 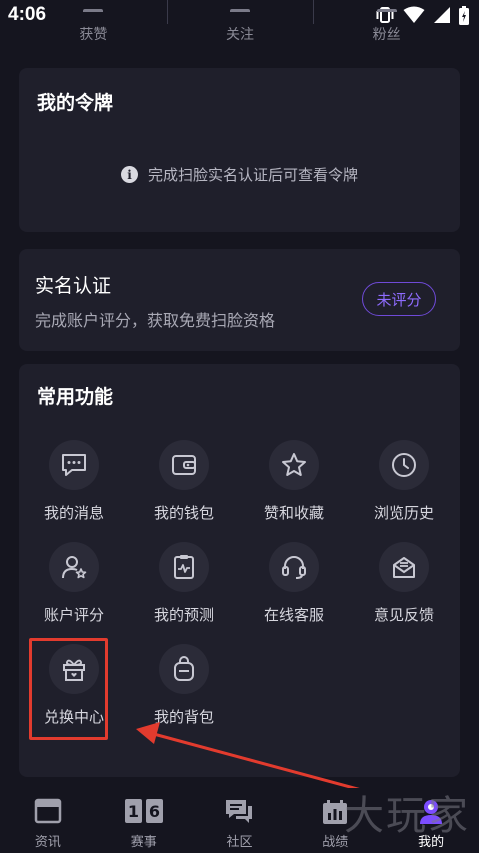 What do you see at coordinates (47, 842) in the screenshot?
I see `nav-label: 资讯` at bounding box center [47, 842].